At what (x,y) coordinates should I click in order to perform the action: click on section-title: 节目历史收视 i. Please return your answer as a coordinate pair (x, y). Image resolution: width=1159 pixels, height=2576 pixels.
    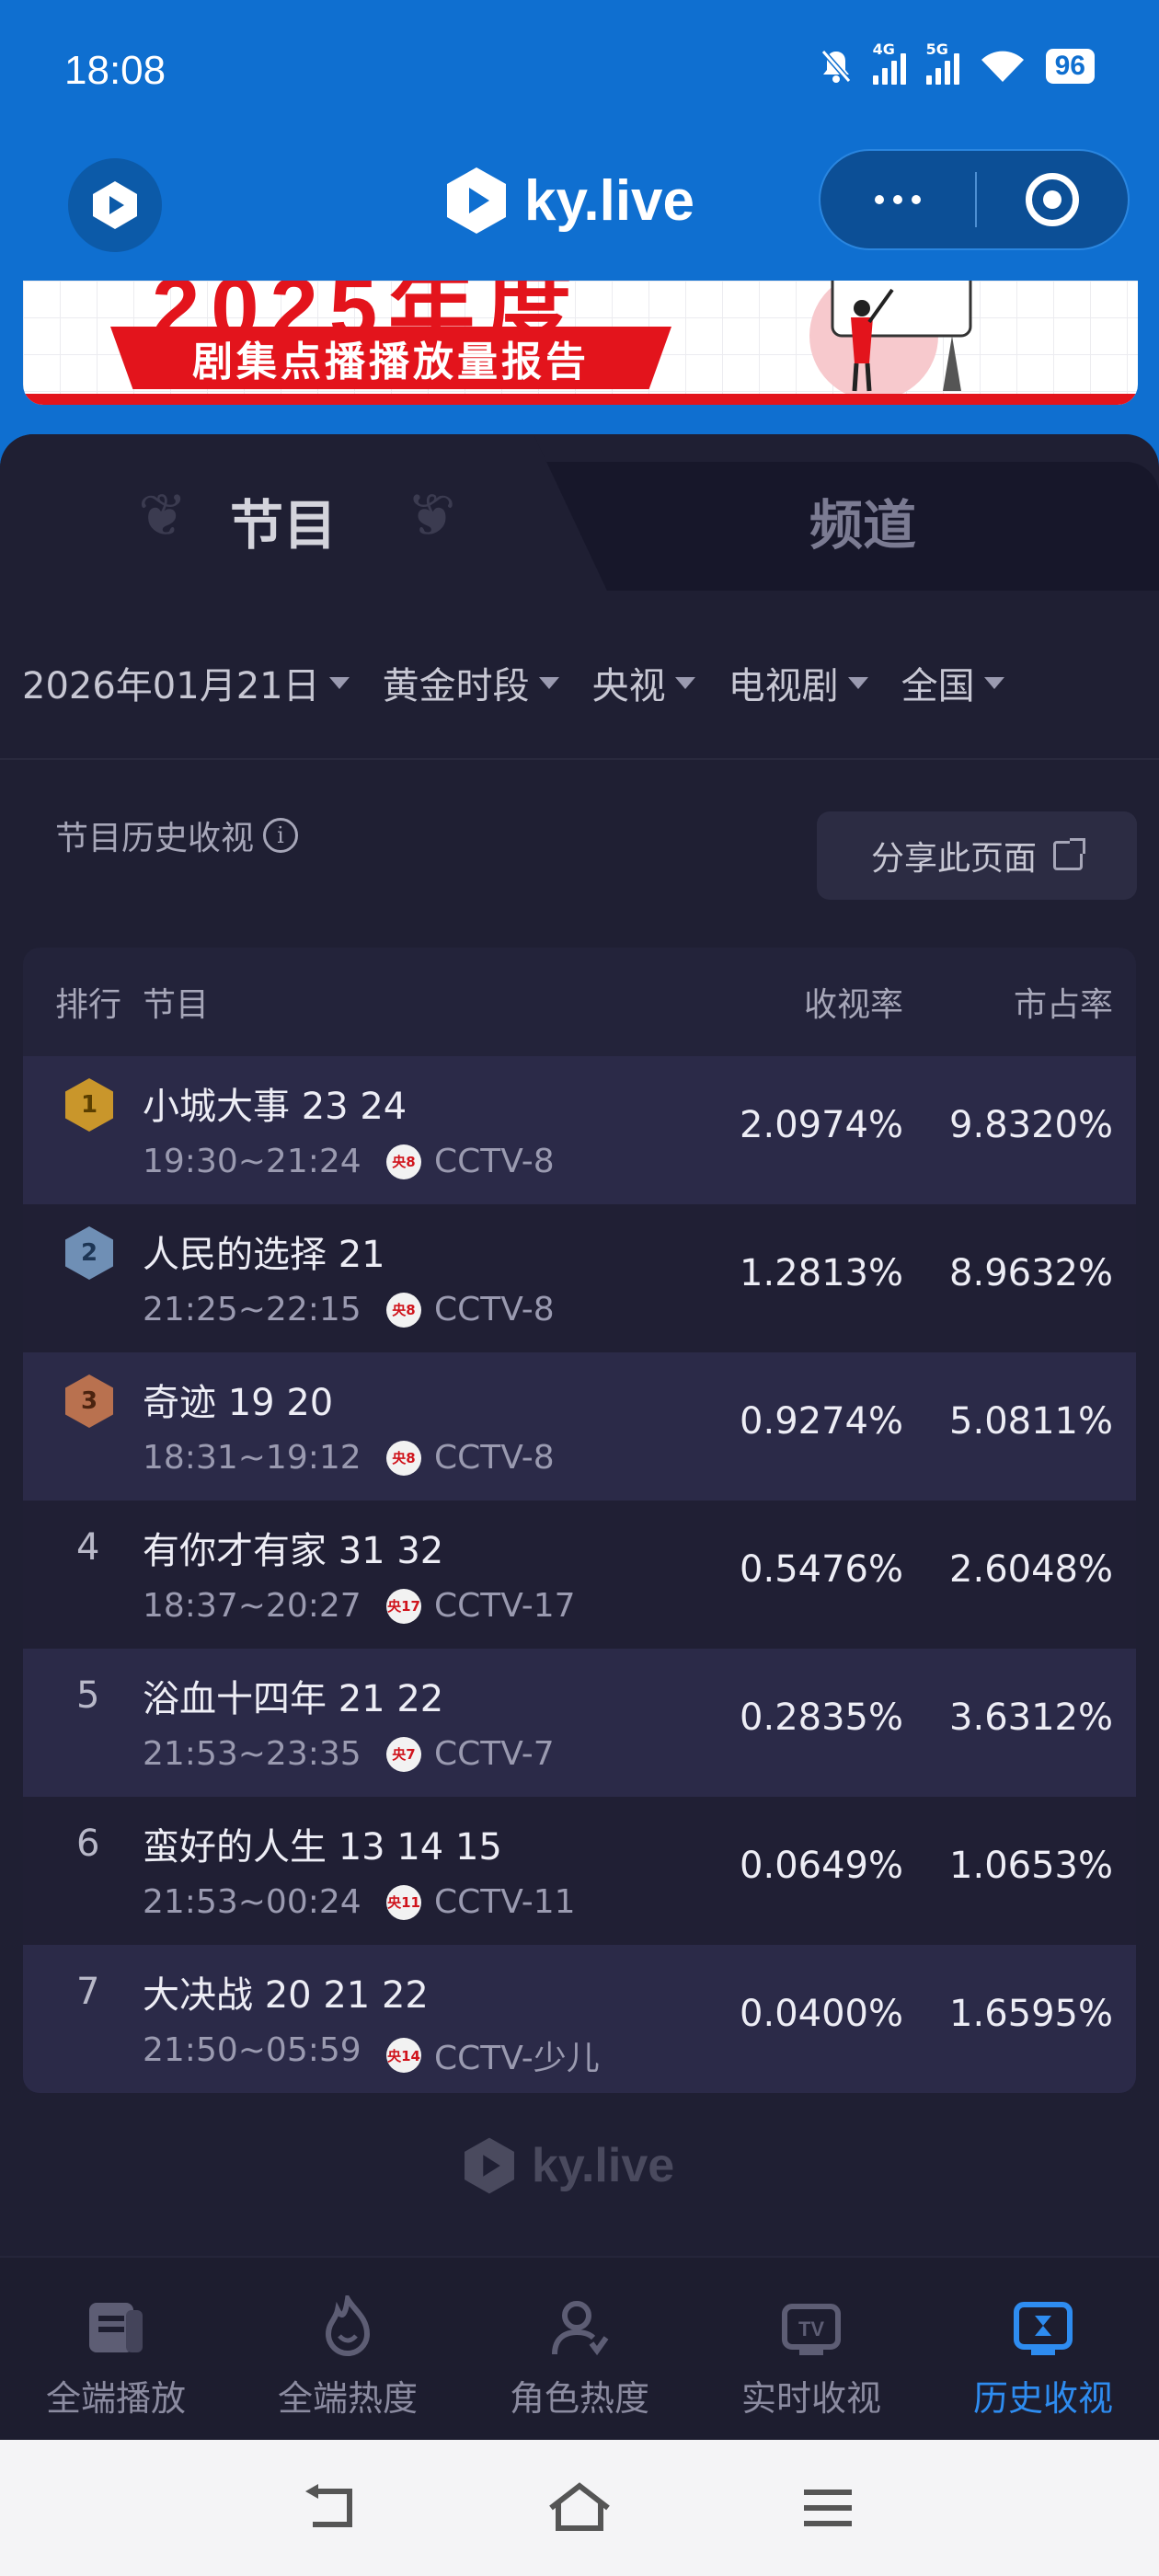
    Looking at the image, I should click on (177, 835).